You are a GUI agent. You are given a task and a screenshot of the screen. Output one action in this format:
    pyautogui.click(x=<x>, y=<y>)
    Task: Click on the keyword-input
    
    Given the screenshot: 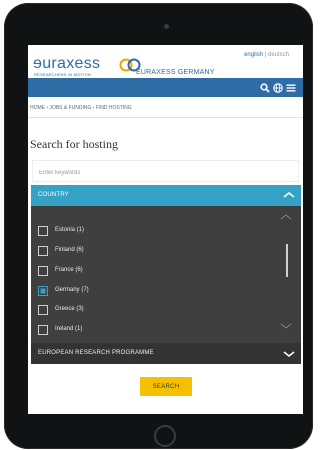 What is the action you would take?
    pyautogui.click(x=165, y=173)
    